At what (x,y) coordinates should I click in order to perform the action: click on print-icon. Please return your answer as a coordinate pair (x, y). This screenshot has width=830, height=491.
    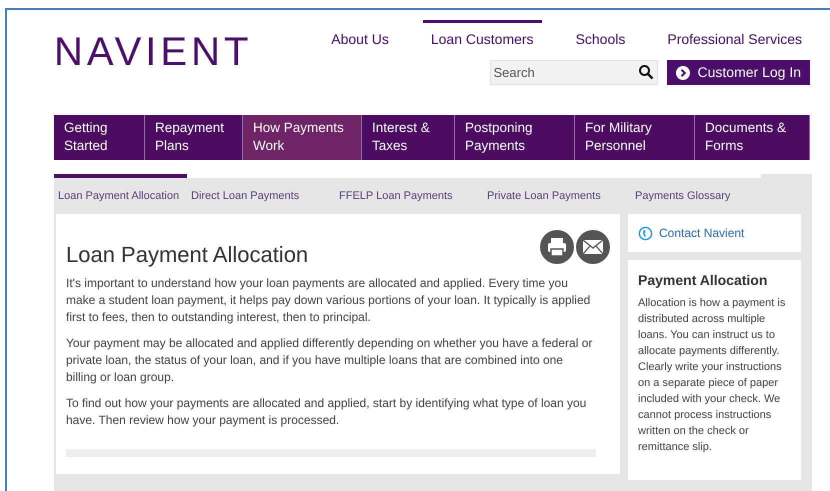
    Looking at the image, I should click on (557, 247).